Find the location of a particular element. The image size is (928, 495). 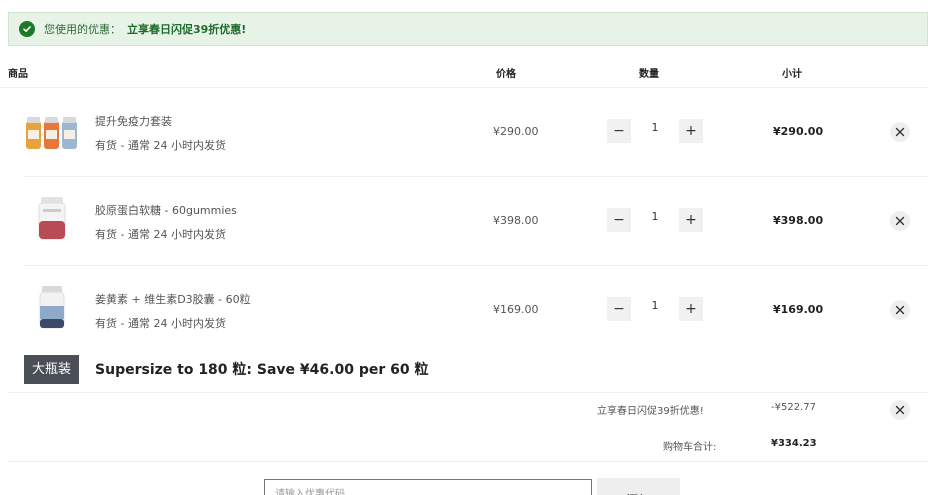

unit-price: ¥398.00 is located at coordinates (516, 220).